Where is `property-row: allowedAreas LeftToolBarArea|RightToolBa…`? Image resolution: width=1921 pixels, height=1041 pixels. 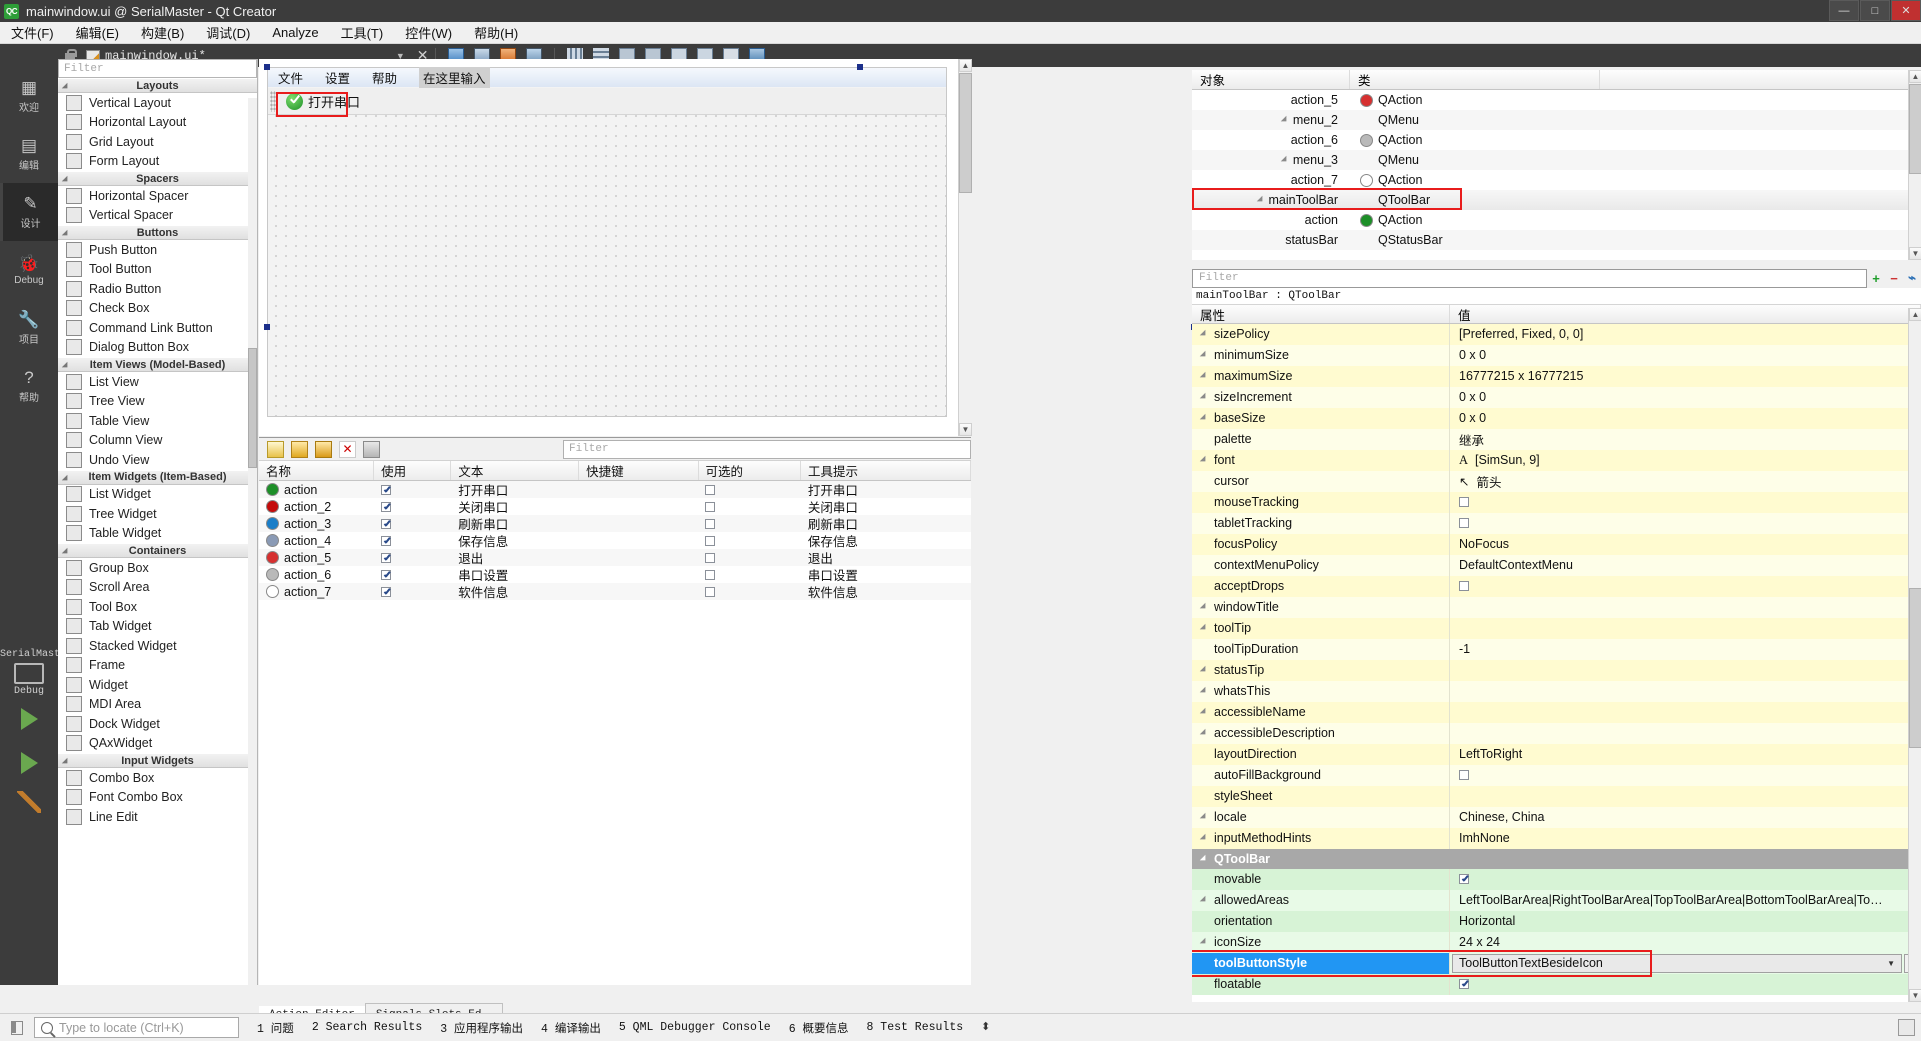 property-row: allowedAreas LeftToolBarArea|RightToolBa… is located at coordinates (1556, 900).